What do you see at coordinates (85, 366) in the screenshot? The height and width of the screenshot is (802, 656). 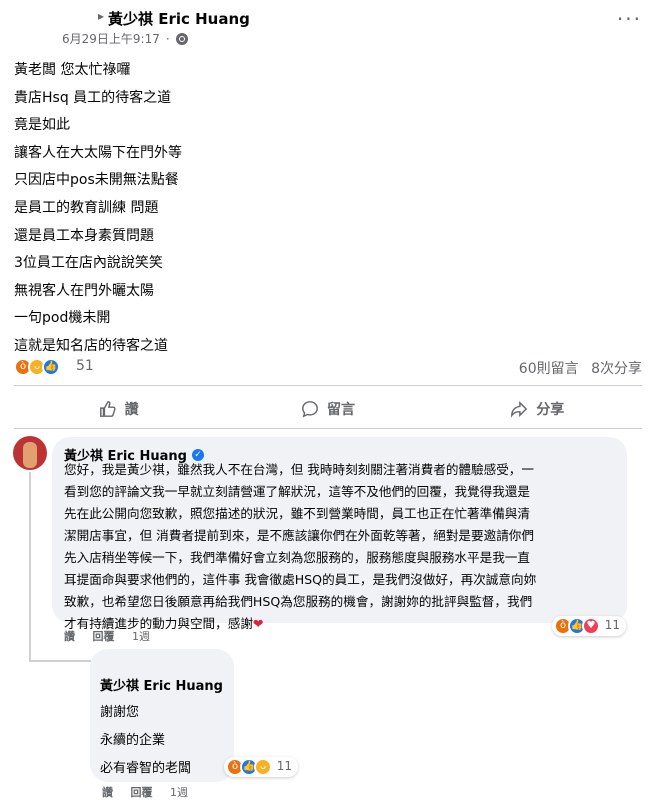 I see `reaction-count: 51` at bounding box center [85, 366].